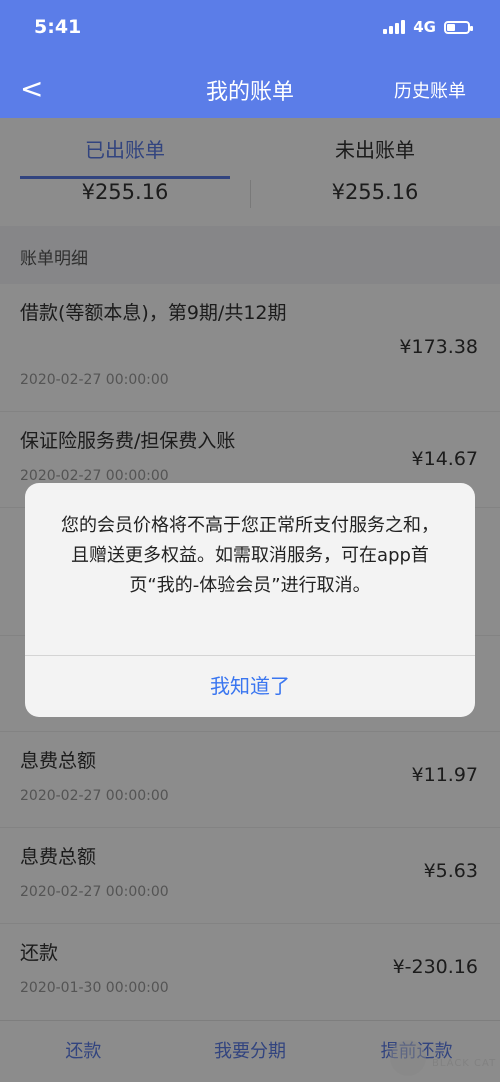  Describe the element at coordinates (408, 1058) in the screenshot. I see `cat-logo-icon` at that location.